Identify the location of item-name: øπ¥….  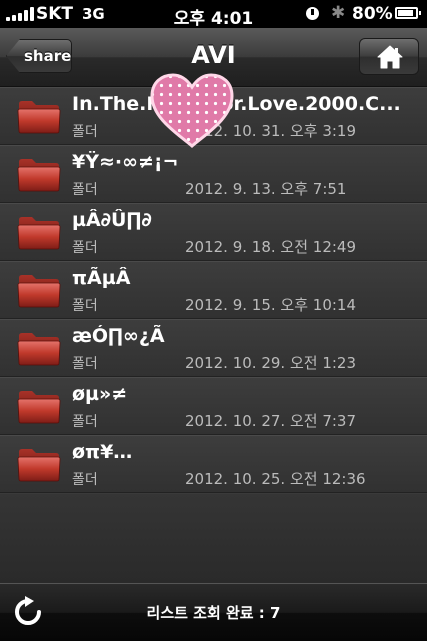
(102, 452).